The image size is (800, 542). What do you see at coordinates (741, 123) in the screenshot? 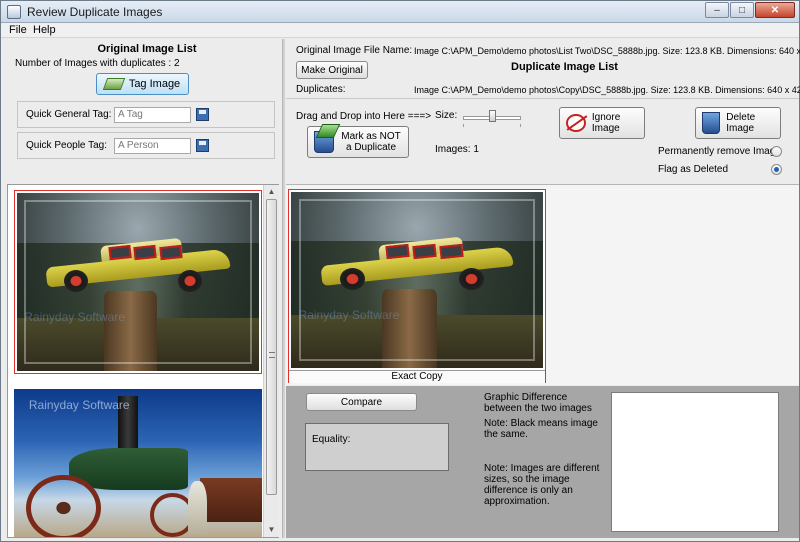
I see `delete-image-label: Delete Image` at bounding box center [741, 123].